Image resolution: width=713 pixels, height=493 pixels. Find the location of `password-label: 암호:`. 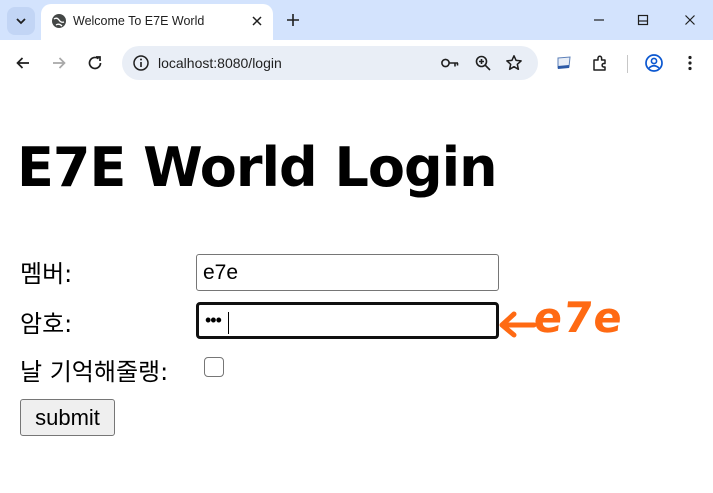

password-label: 암호: is located at coordinates (46, 324).